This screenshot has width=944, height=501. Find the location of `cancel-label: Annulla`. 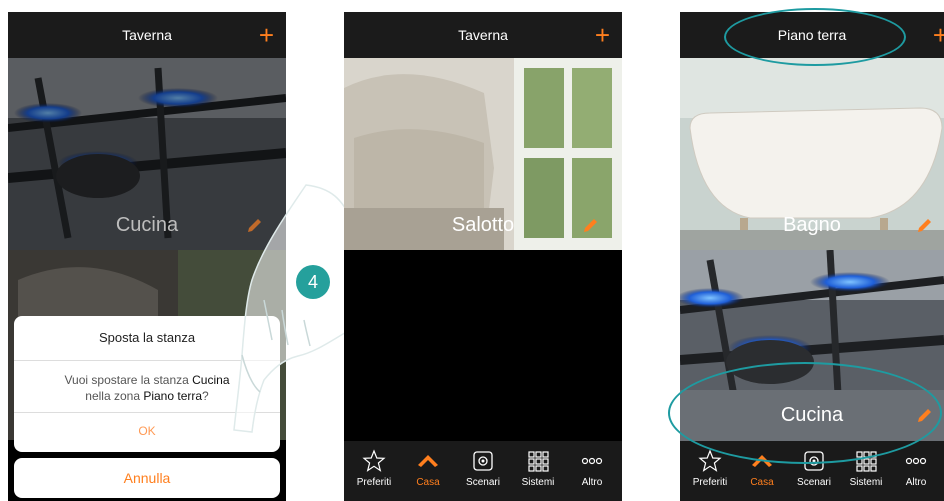

cancel-label: Annulla is located at coordinates (147, 478).